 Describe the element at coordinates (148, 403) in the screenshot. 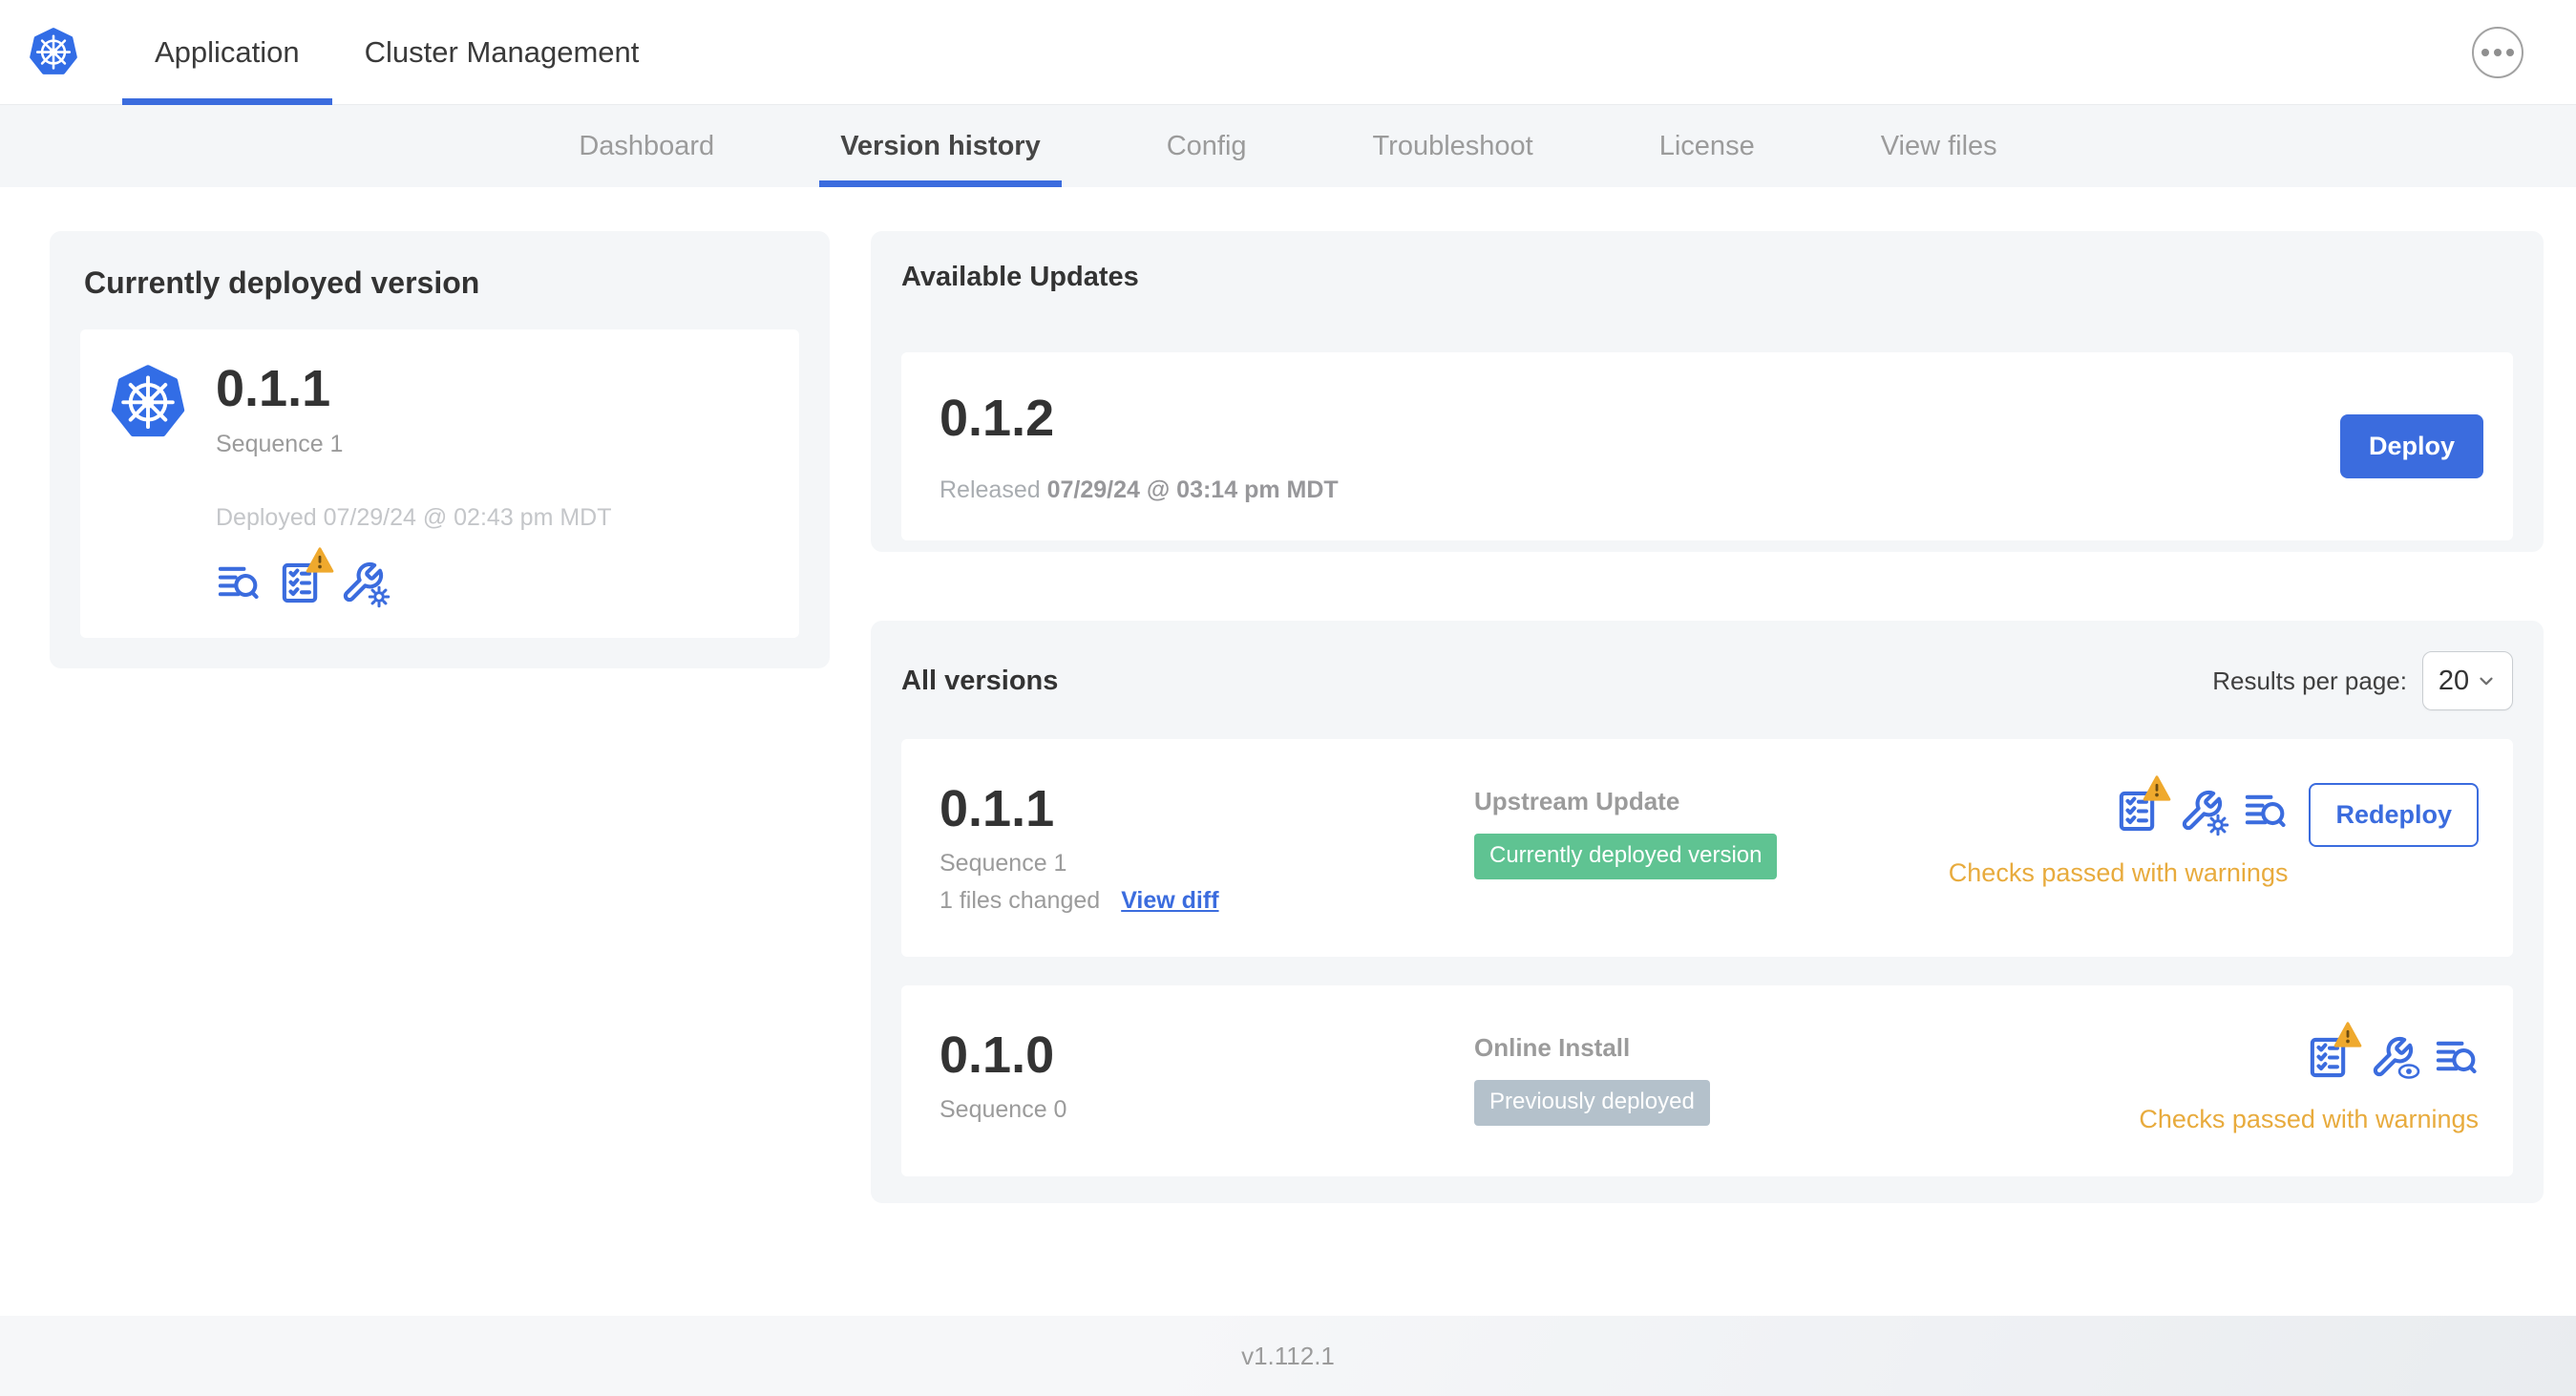

I see `kubernetes-logo` at that location.